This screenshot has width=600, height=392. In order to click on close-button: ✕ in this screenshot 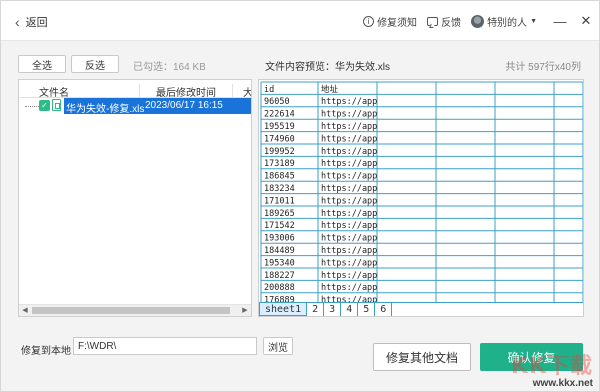, I will do `click(586, 21)`.